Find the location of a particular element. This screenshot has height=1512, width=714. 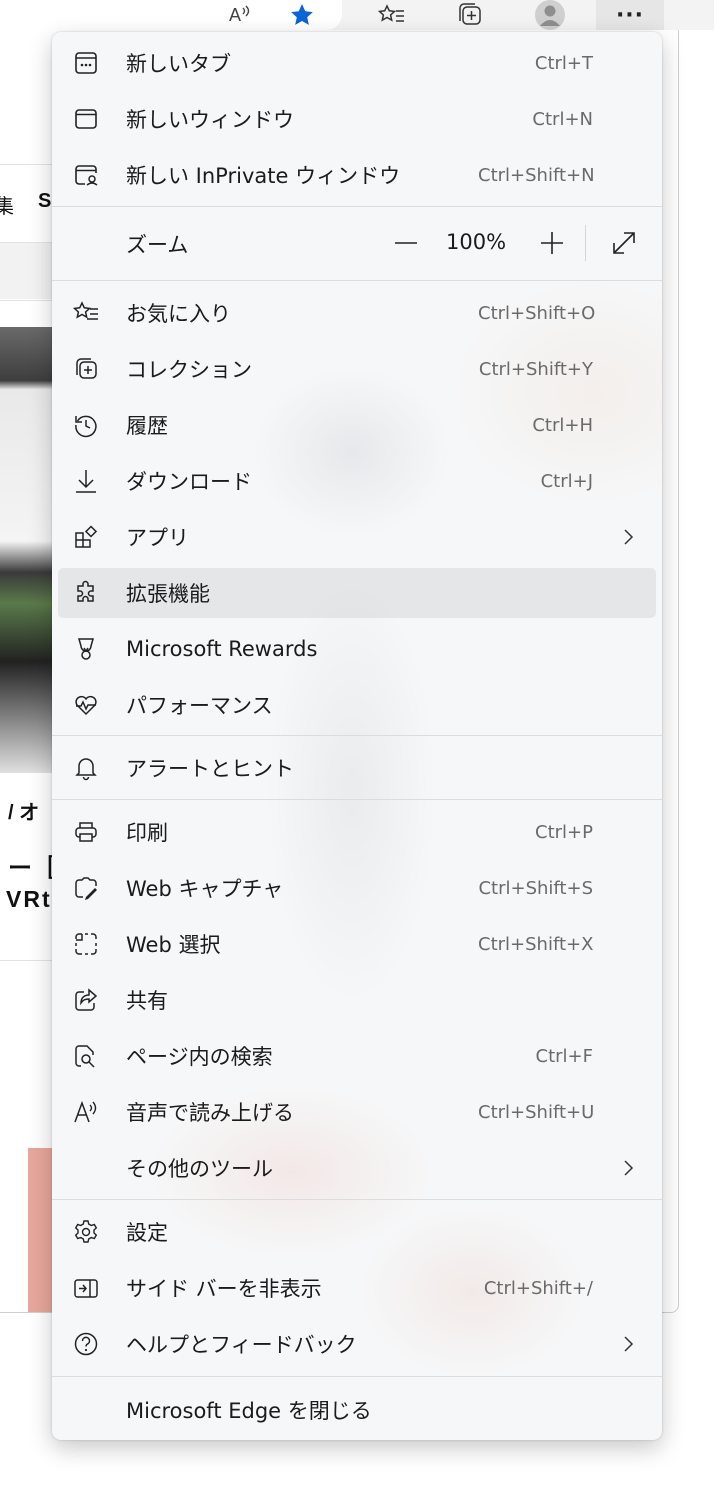

zoom-divider is located at coordinates (585, 243).